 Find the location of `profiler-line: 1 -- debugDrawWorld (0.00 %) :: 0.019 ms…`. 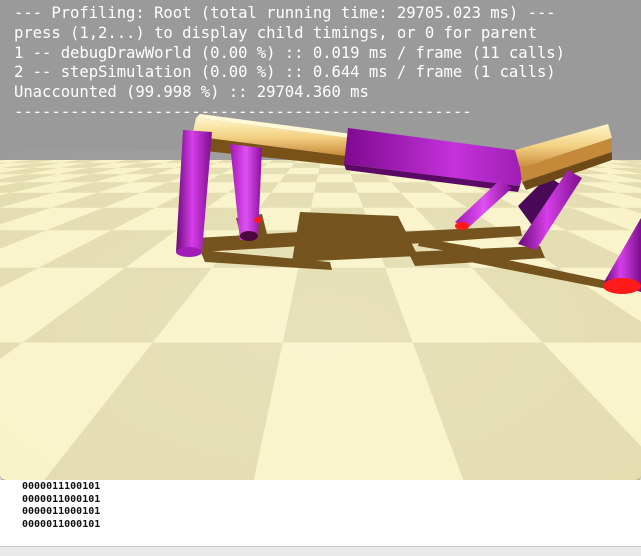

profiler-line: 1 -- debugDrawWorld (0.00 %) :: 0.019 ms… is located at coordinates (289, 54).